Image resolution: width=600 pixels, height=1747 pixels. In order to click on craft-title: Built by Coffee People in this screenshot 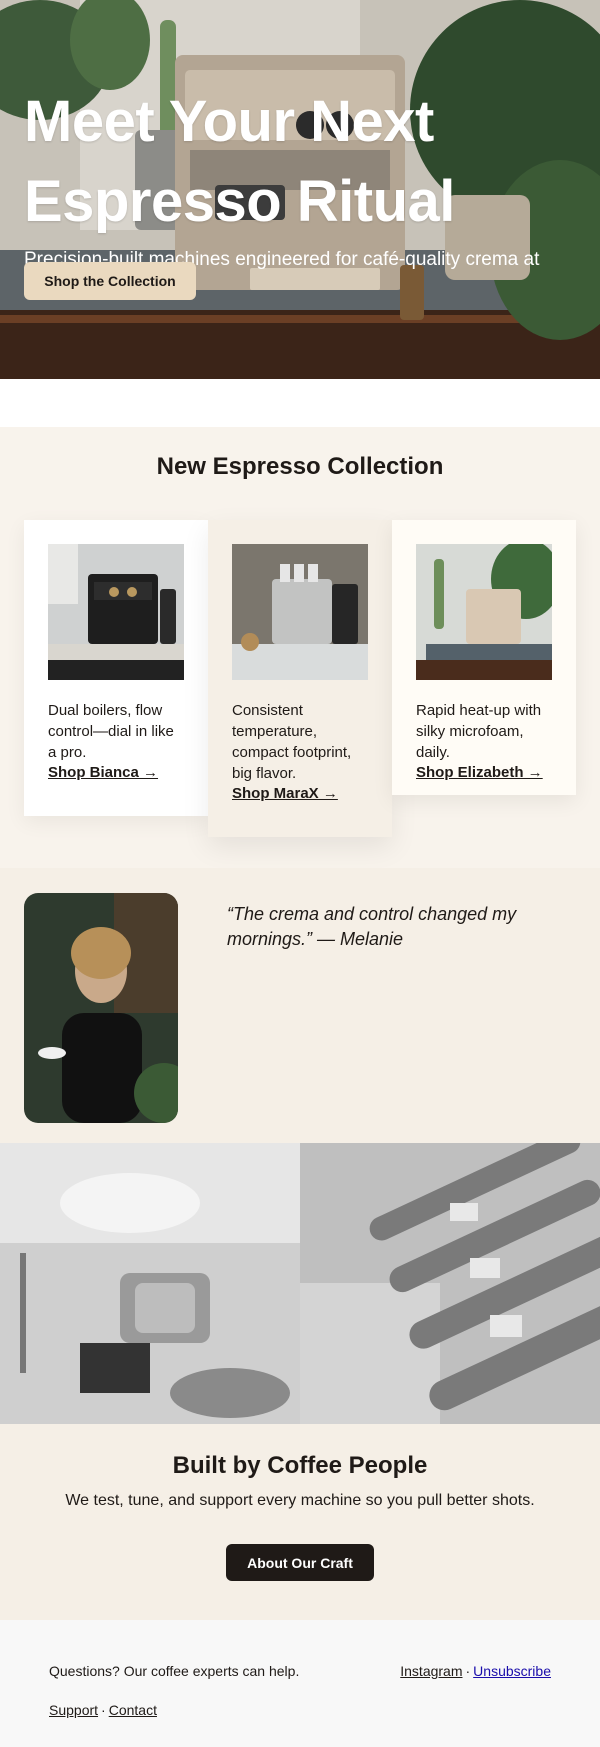, I will do `click(300, 1465)`.